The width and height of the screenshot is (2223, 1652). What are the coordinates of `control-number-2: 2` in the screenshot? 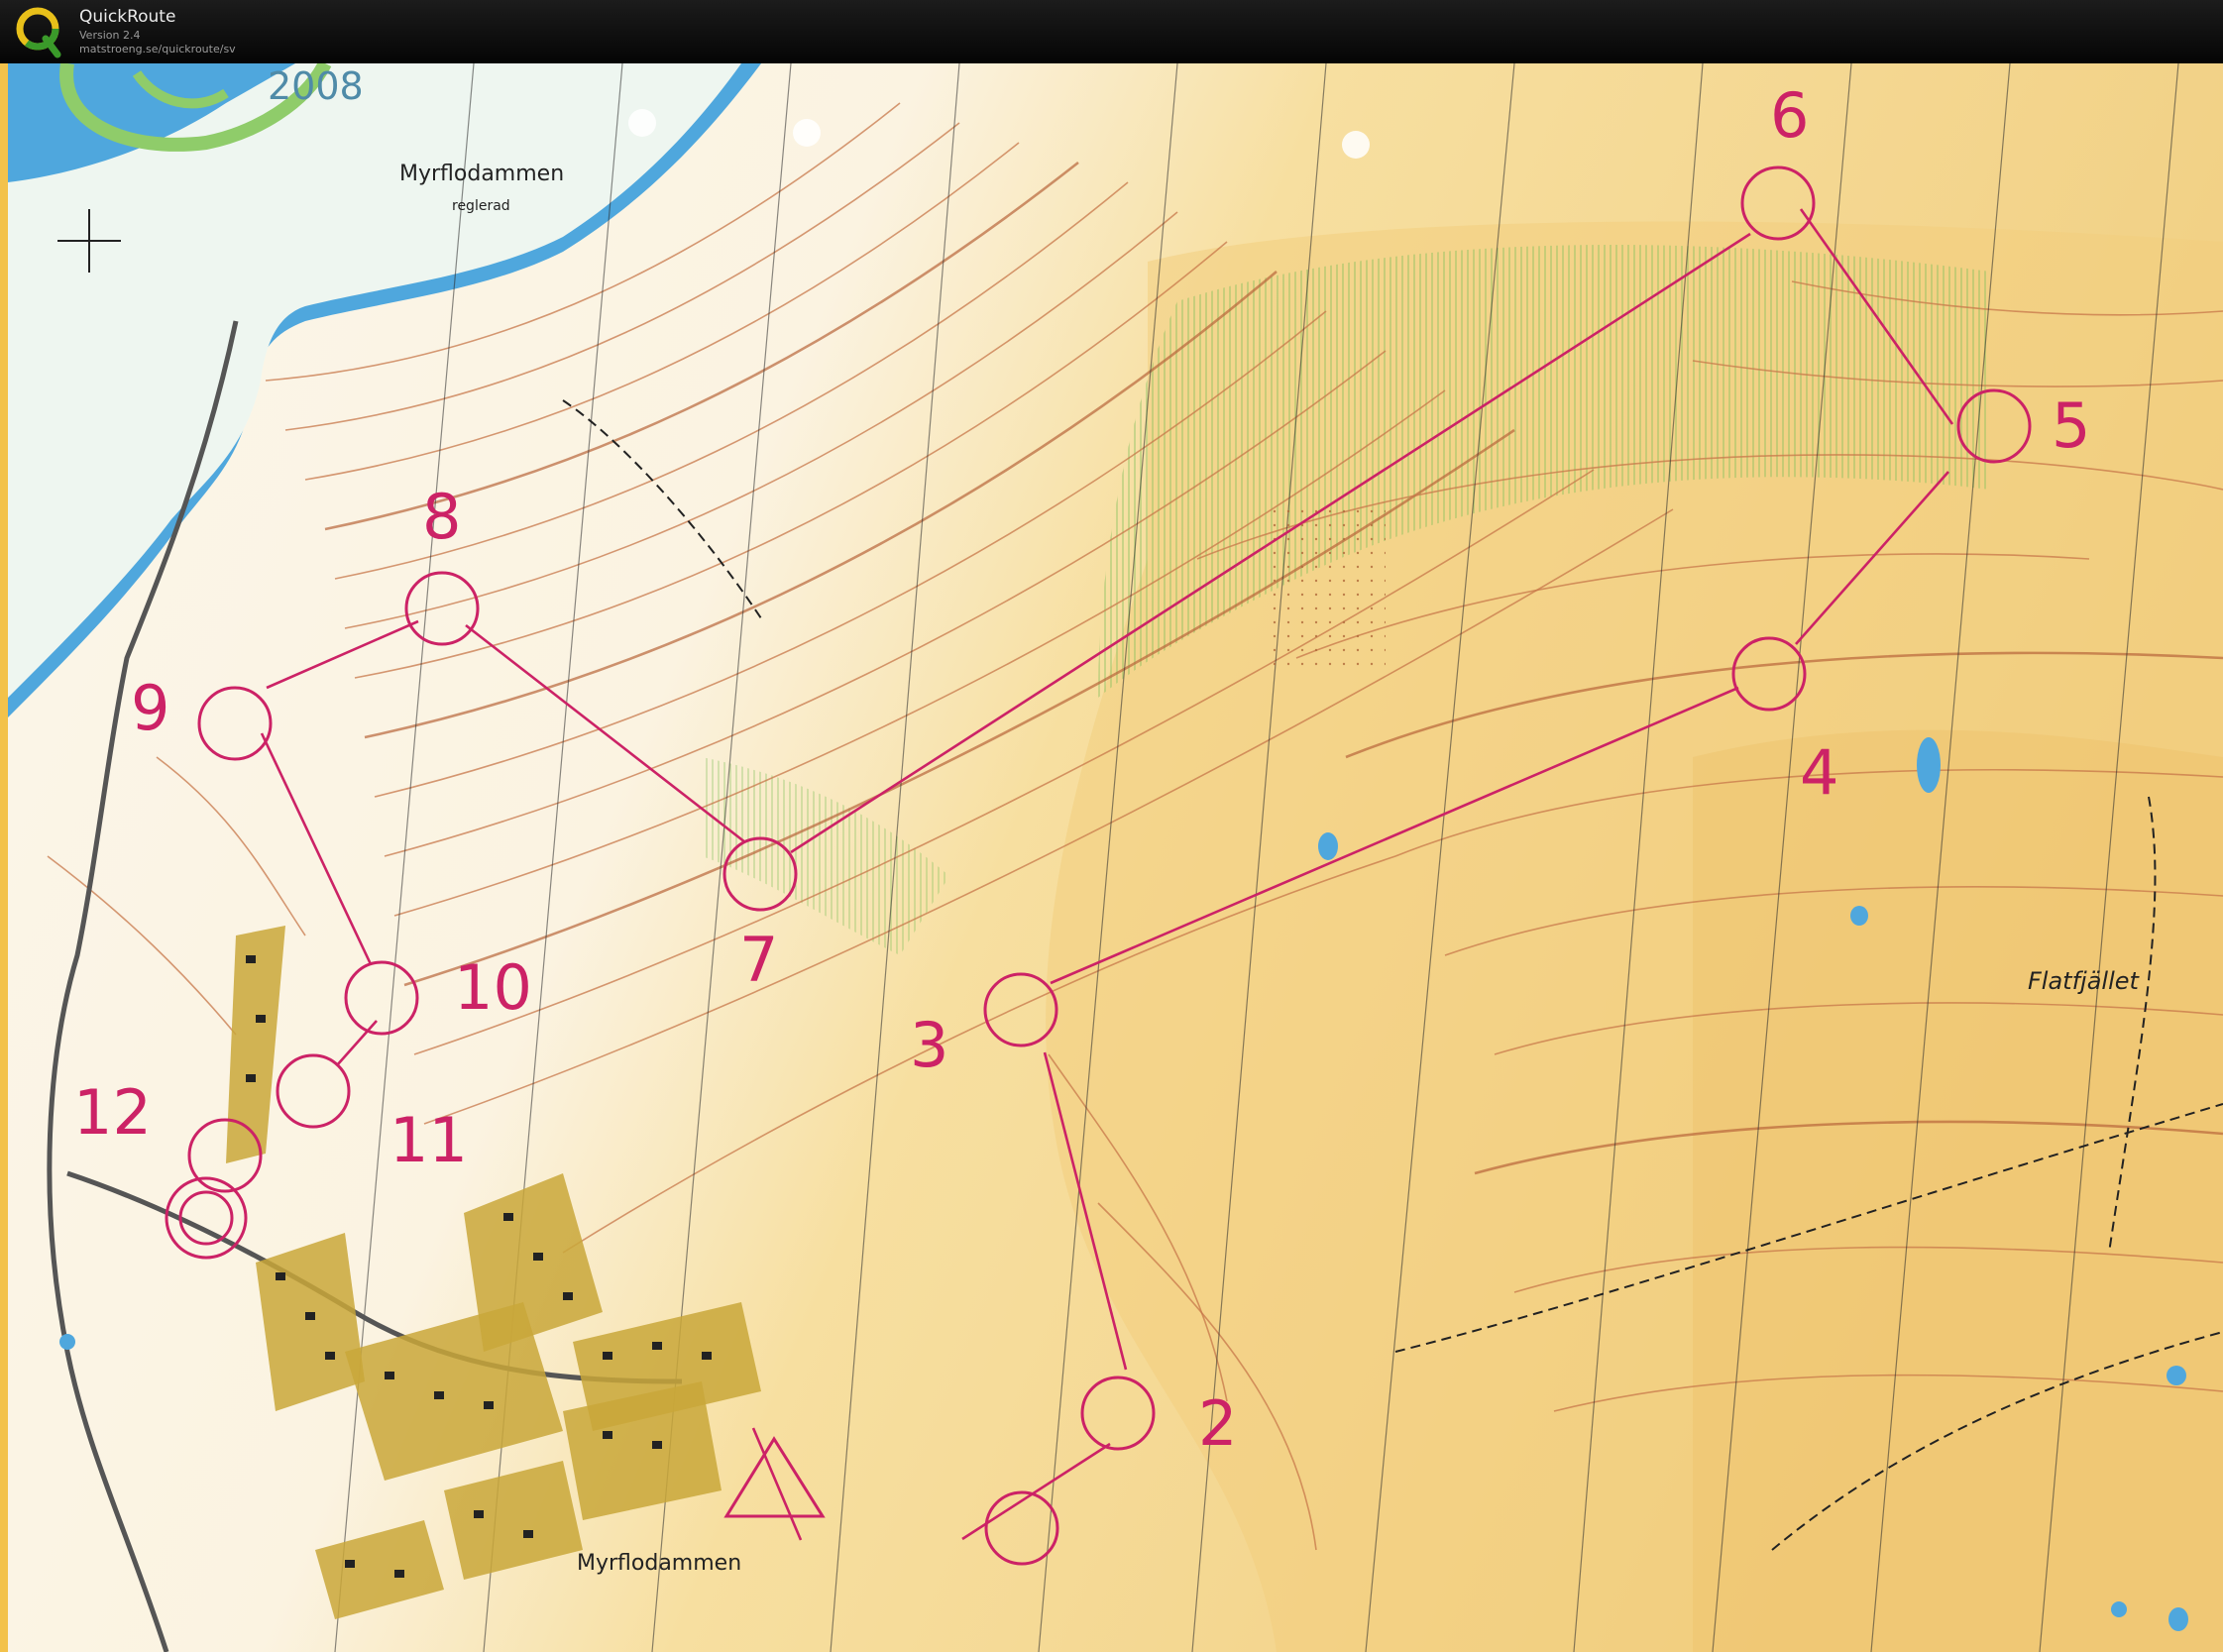 It's located at (1217, 1423).